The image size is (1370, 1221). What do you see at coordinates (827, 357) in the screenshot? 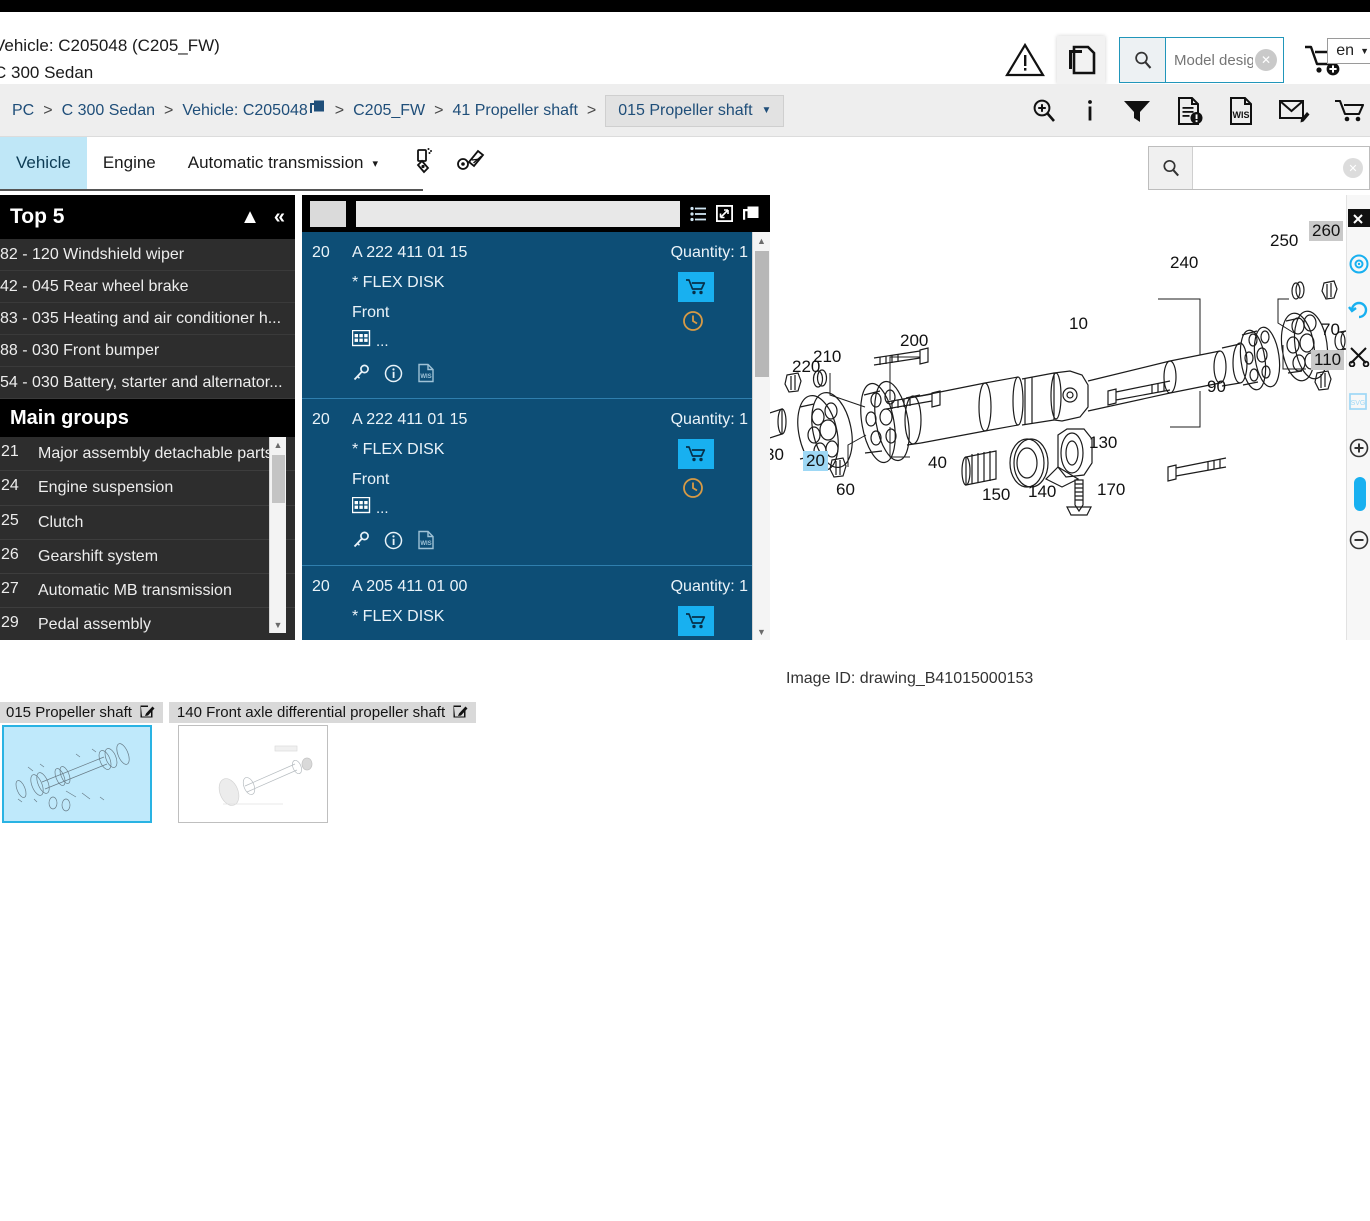
I see `callout-210: 210` at bounding box center [827, 357].